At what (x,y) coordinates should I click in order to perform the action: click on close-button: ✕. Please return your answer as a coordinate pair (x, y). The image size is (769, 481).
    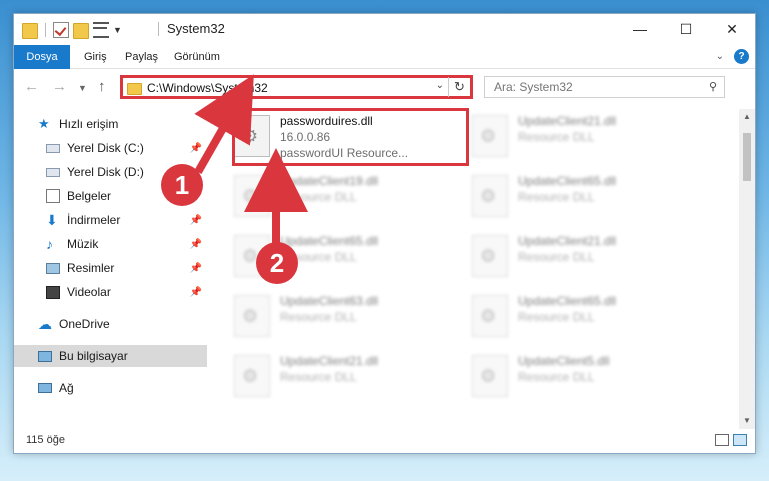
    Looking at the image, I should click on (732, 29).